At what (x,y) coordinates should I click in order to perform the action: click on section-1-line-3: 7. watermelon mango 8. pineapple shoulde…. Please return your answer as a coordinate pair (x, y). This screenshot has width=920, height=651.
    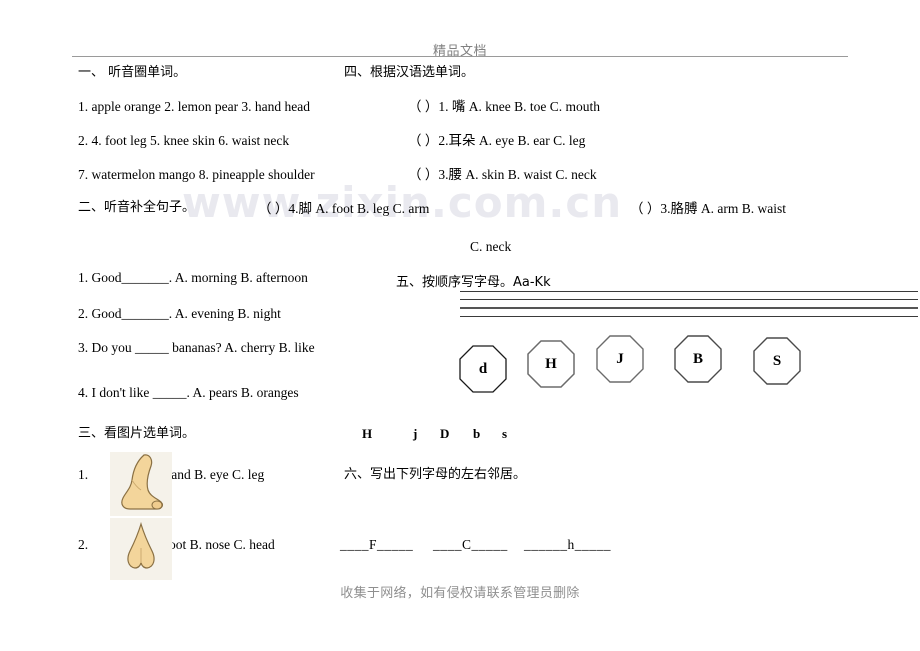
    Looking at the image, I should click on (196, 174).